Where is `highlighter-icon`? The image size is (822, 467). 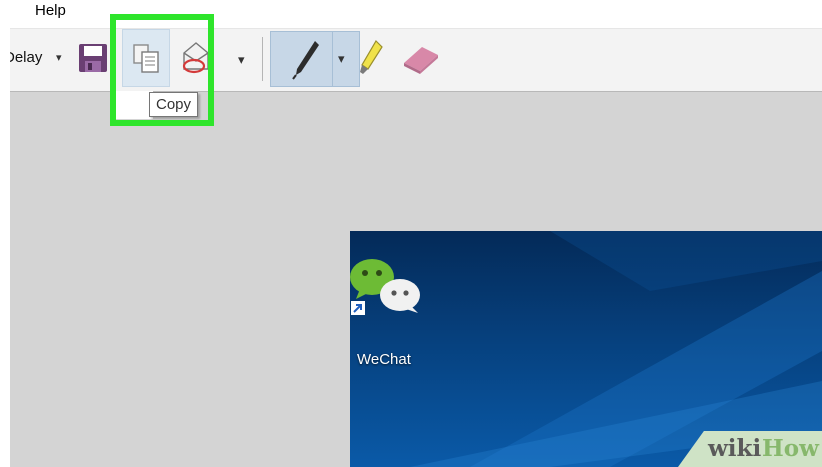 highlighter-icon is located at coordinates (371, 57).